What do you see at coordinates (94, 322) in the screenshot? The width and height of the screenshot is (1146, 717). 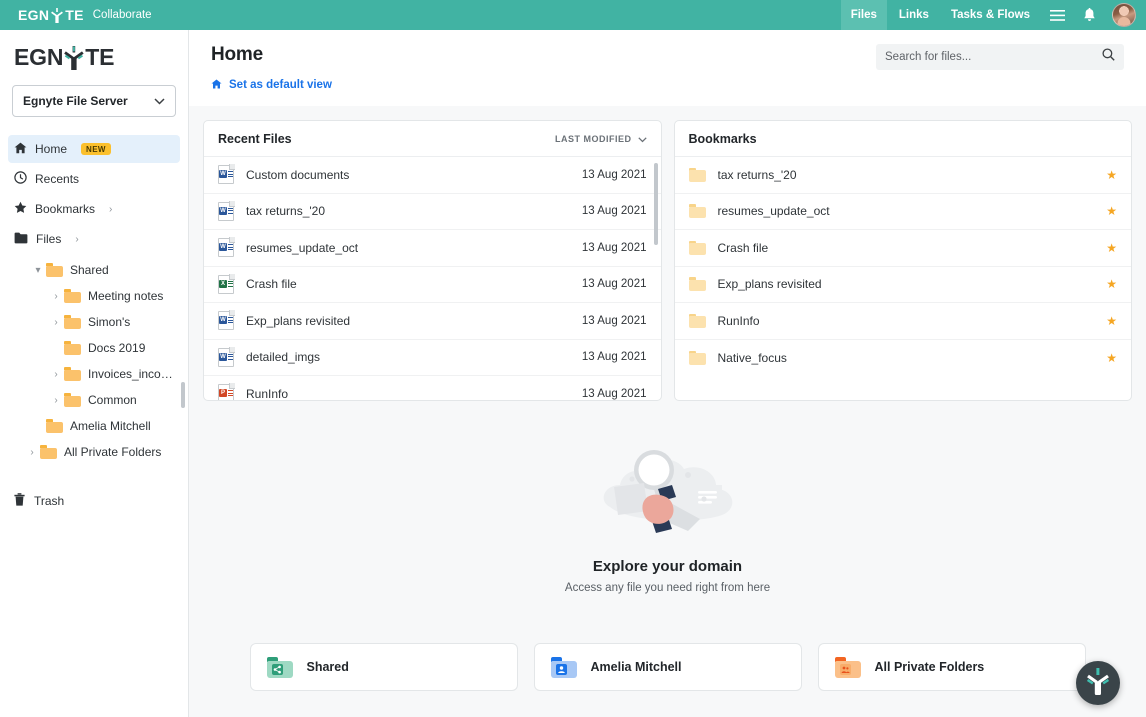 I see `tree-item-simons: › Simon's` at bounding box center [94, 322].